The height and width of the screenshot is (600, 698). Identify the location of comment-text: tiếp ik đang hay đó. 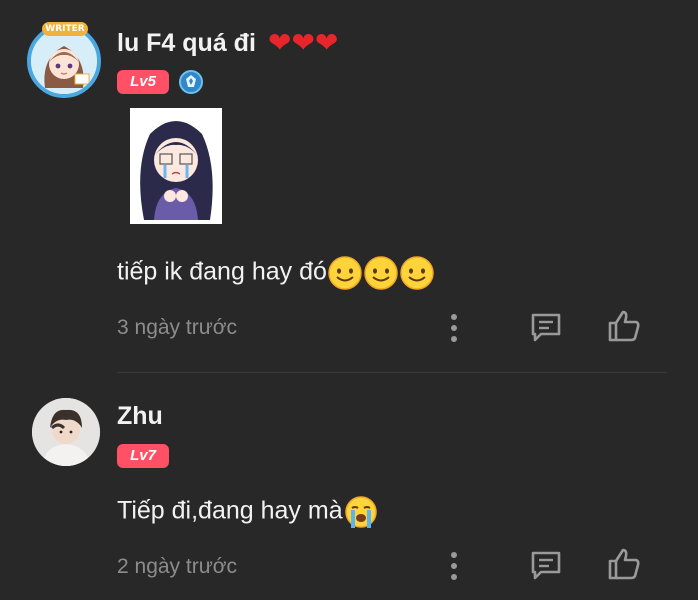
(276, 273).